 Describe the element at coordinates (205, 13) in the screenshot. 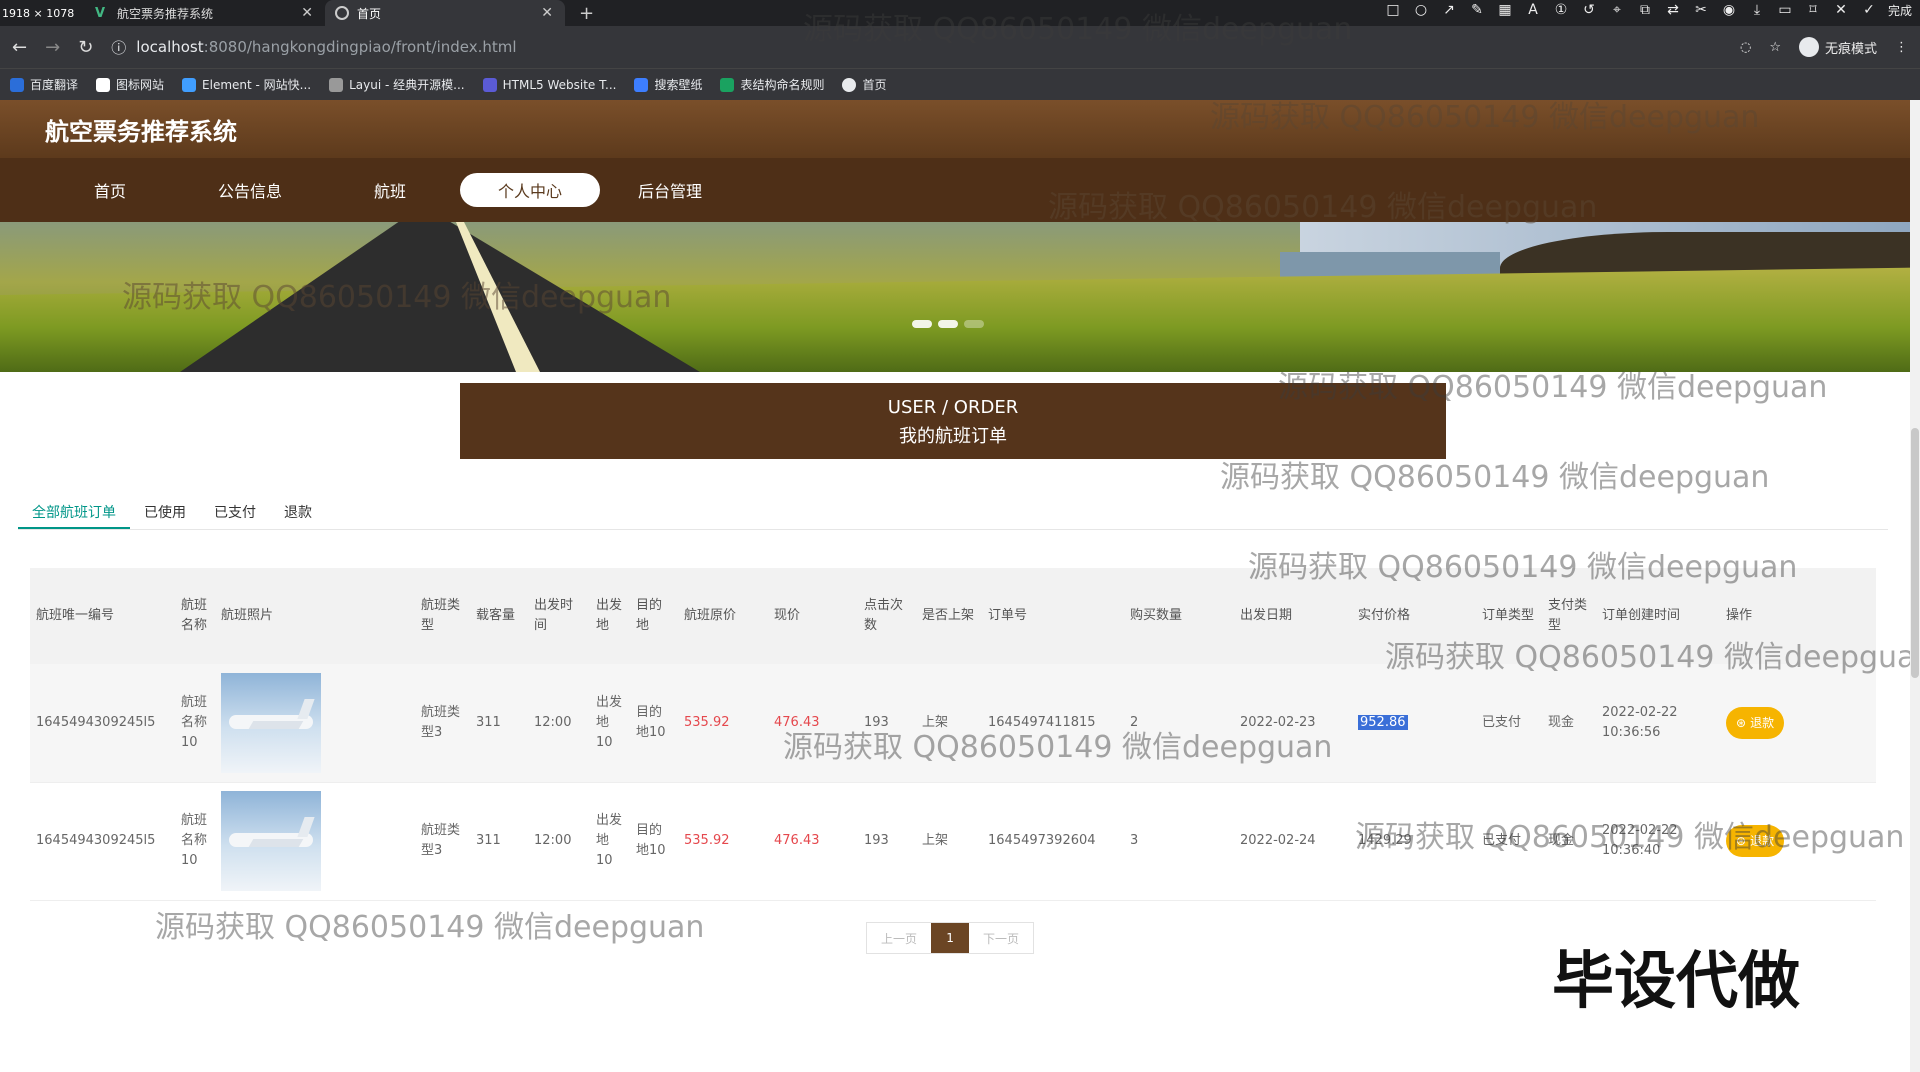

I see `tab-admin: V 航空票务推荐系统 ✕` at that location.